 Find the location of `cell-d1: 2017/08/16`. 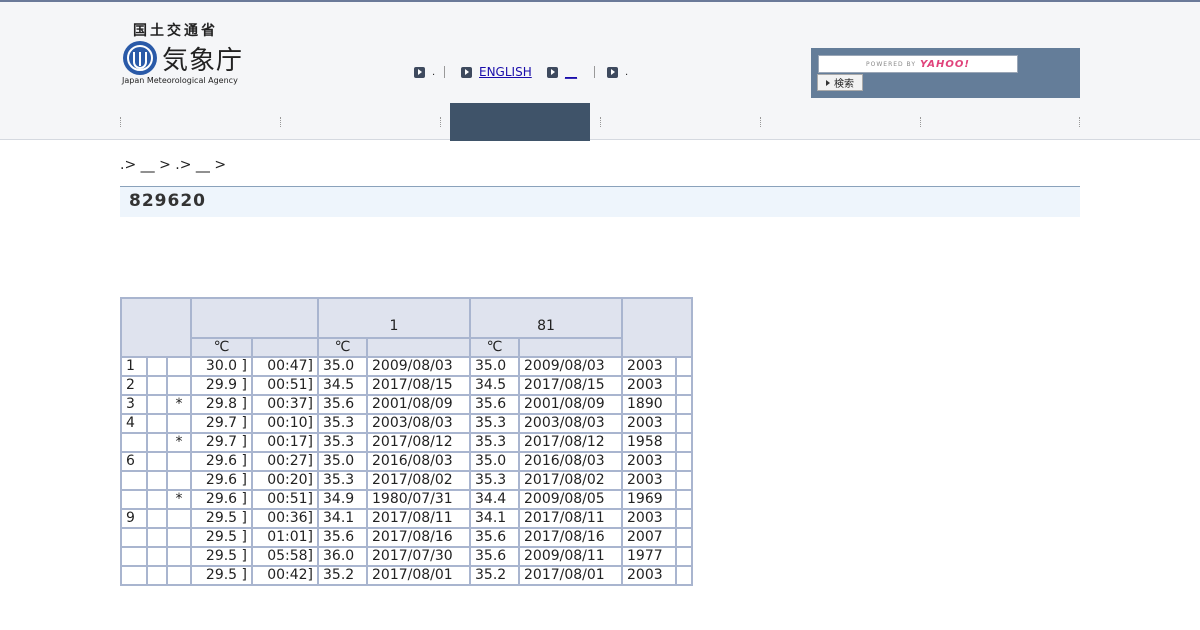

cell-d1: 2017/08/16 is located at coordinates (418, 537).